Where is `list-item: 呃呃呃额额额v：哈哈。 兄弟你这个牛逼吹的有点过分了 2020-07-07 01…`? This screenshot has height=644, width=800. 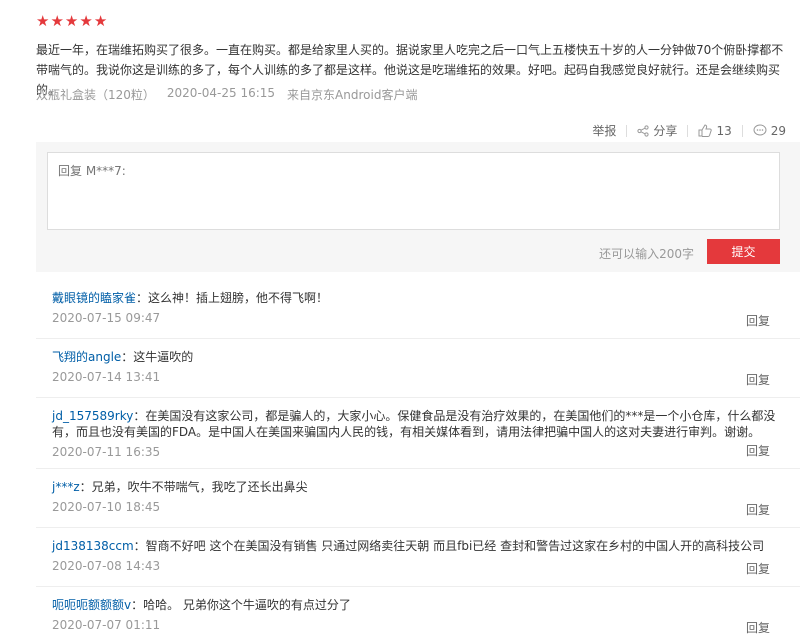 list-item: 呃呃呃额额额v：哈哈。 兄弟你这个牛逼吹的有点过分了 2020-07-07 01… is located at coordinates (418, 615).